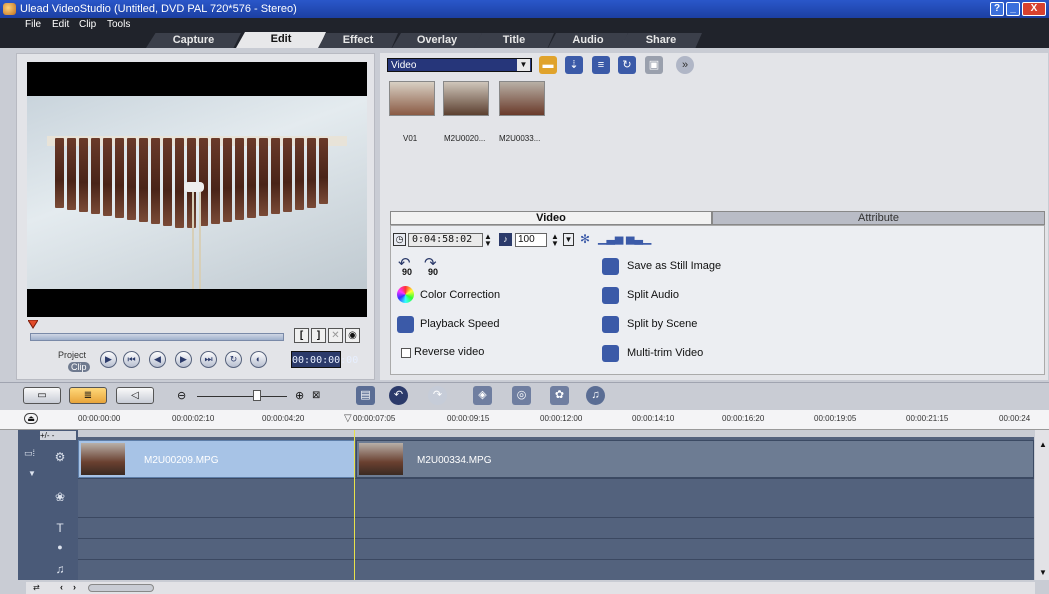 Image resolution: width=1049 pixels, height=594 pixels. What do you see at coordinates (299, 395) in the screenshot?
I see `zoom-in-icon: ⊕` at bounding box center [299, 395].